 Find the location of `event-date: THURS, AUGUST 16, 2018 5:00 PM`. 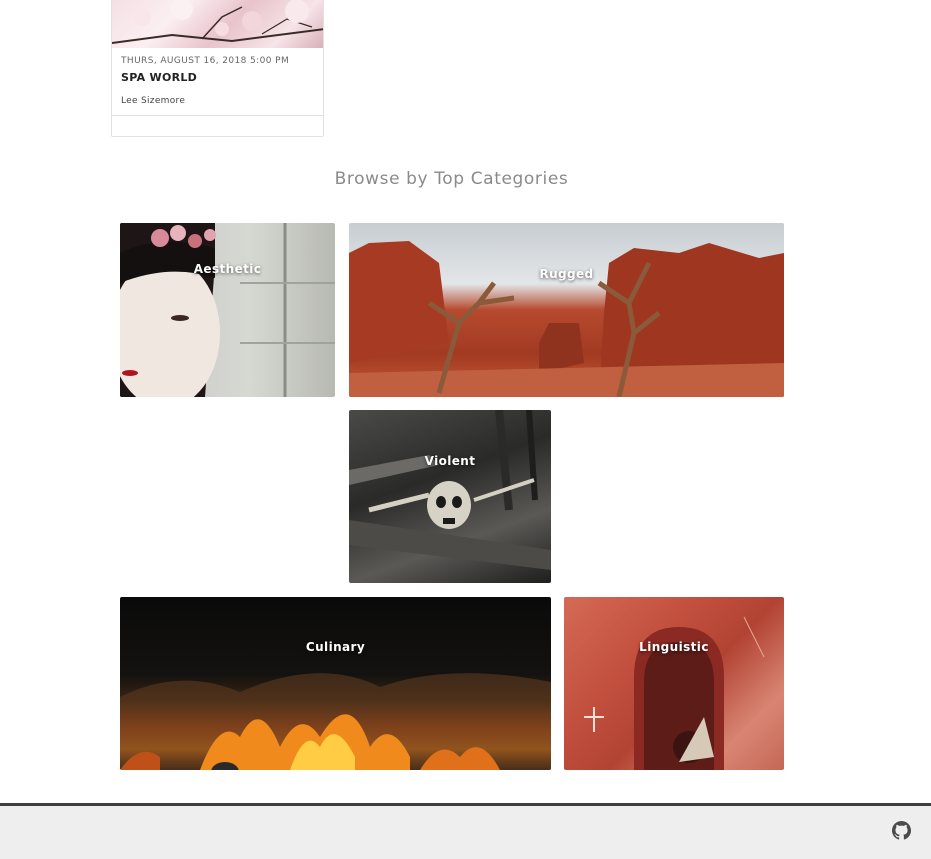

event-date: THURS, AUGUST 16, 2018 5:00 PM is located at coordinates (205, 61).